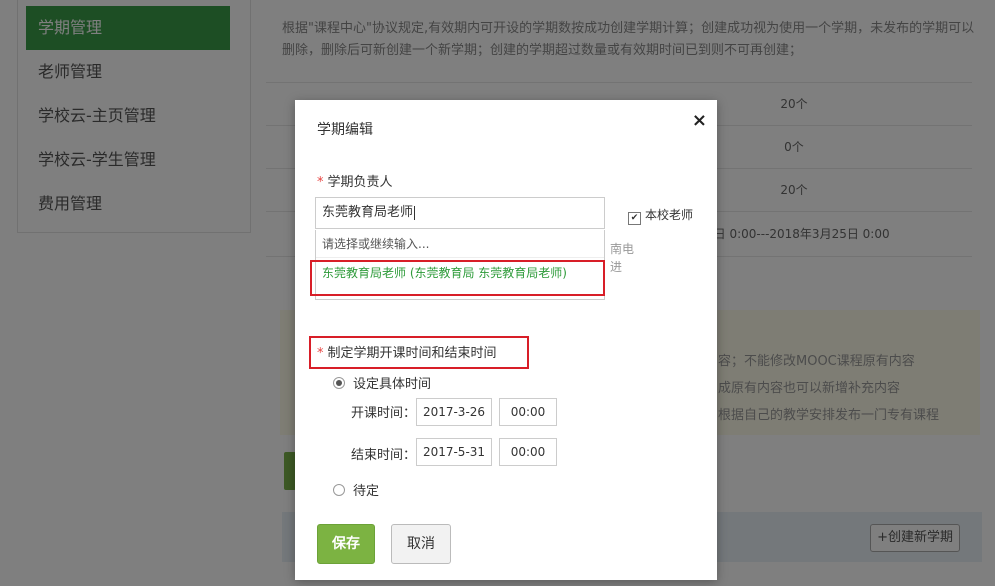 This screenshot has width=995, height=586. What do you see at coordinates (366, 491) in the screenshot?
I see `radio-pending-label: 待定` at bounding box center [366, 491].